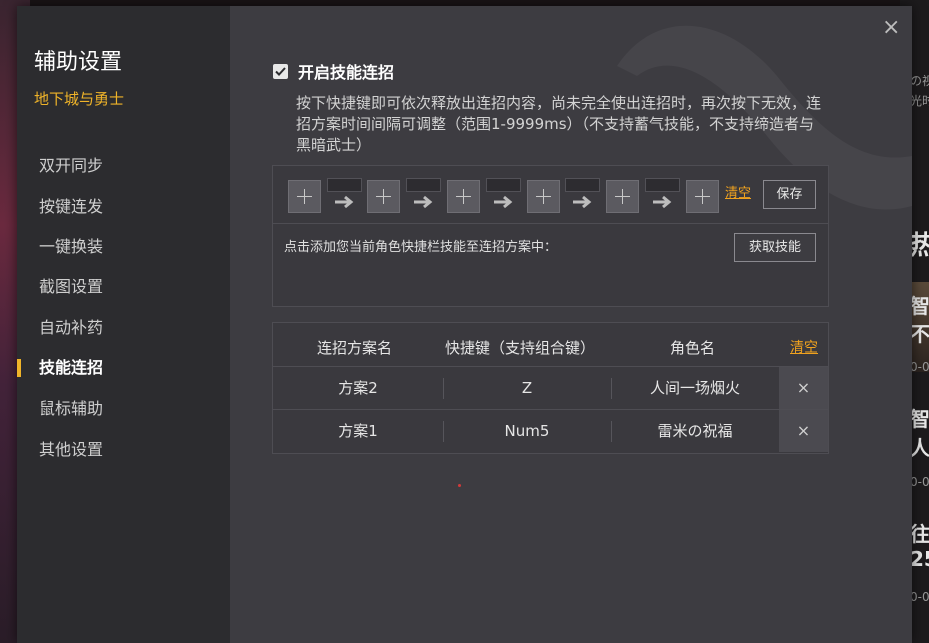 Image resolution: width=929 pixels, height=643 pixels. What do you see at coordinates (421, 247) in the screenshot?
I see `combo-hint: 点击添加您当前角色快捷栏技能至连招方案中：` at bounding box center [421, 247].